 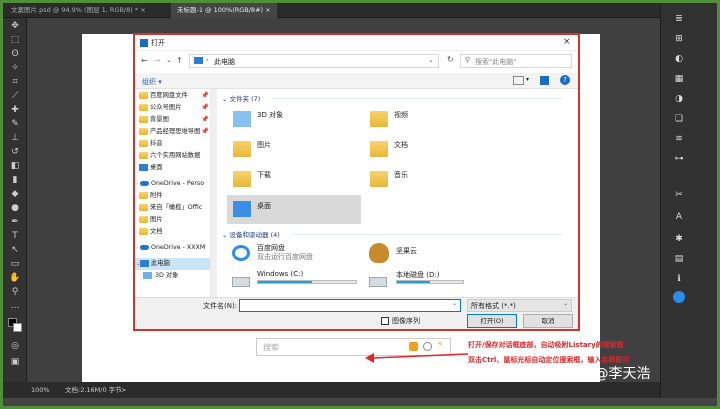 What do you see at coordinates (565, 303) in the screenshot?
I see `filetype-dropdown-icon: ⌄` at bounding box center [565, 303].